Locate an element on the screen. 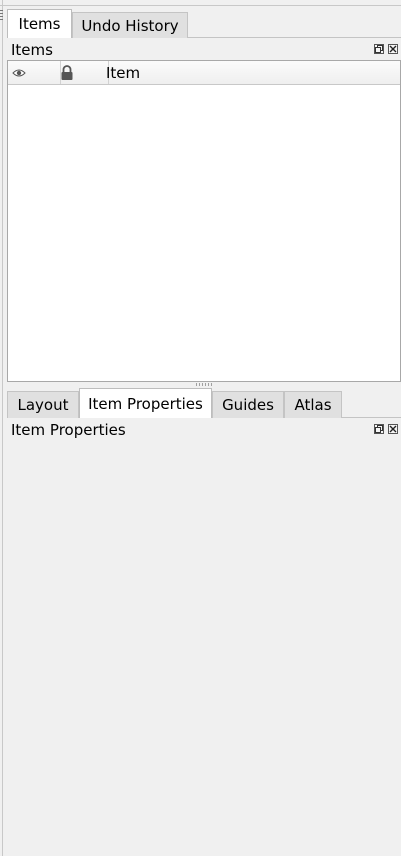 This screenshot has width=401, height=856. top-divider is located at coordinates (200, 5).